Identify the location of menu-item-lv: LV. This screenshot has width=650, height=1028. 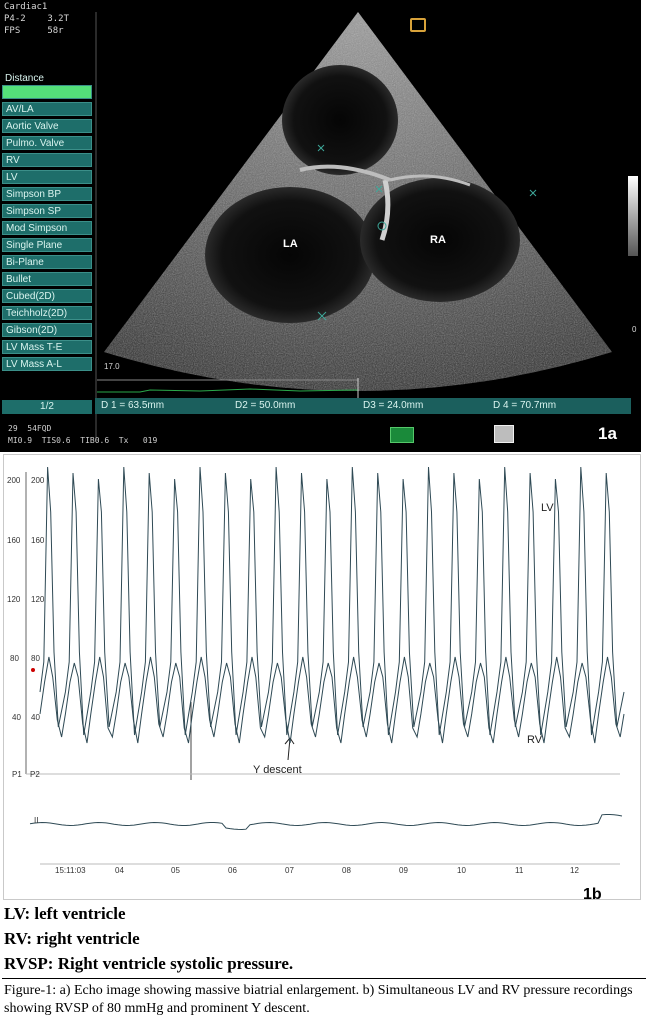
(47, 177).